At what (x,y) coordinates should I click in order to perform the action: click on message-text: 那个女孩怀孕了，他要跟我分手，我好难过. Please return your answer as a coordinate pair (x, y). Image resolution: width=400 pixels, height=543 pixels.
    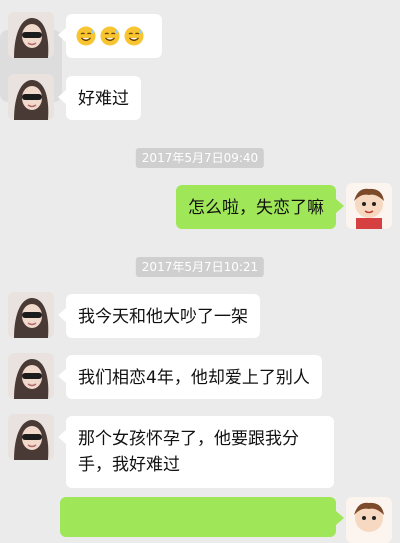
    Looking at the image, I should click on (188, 452).